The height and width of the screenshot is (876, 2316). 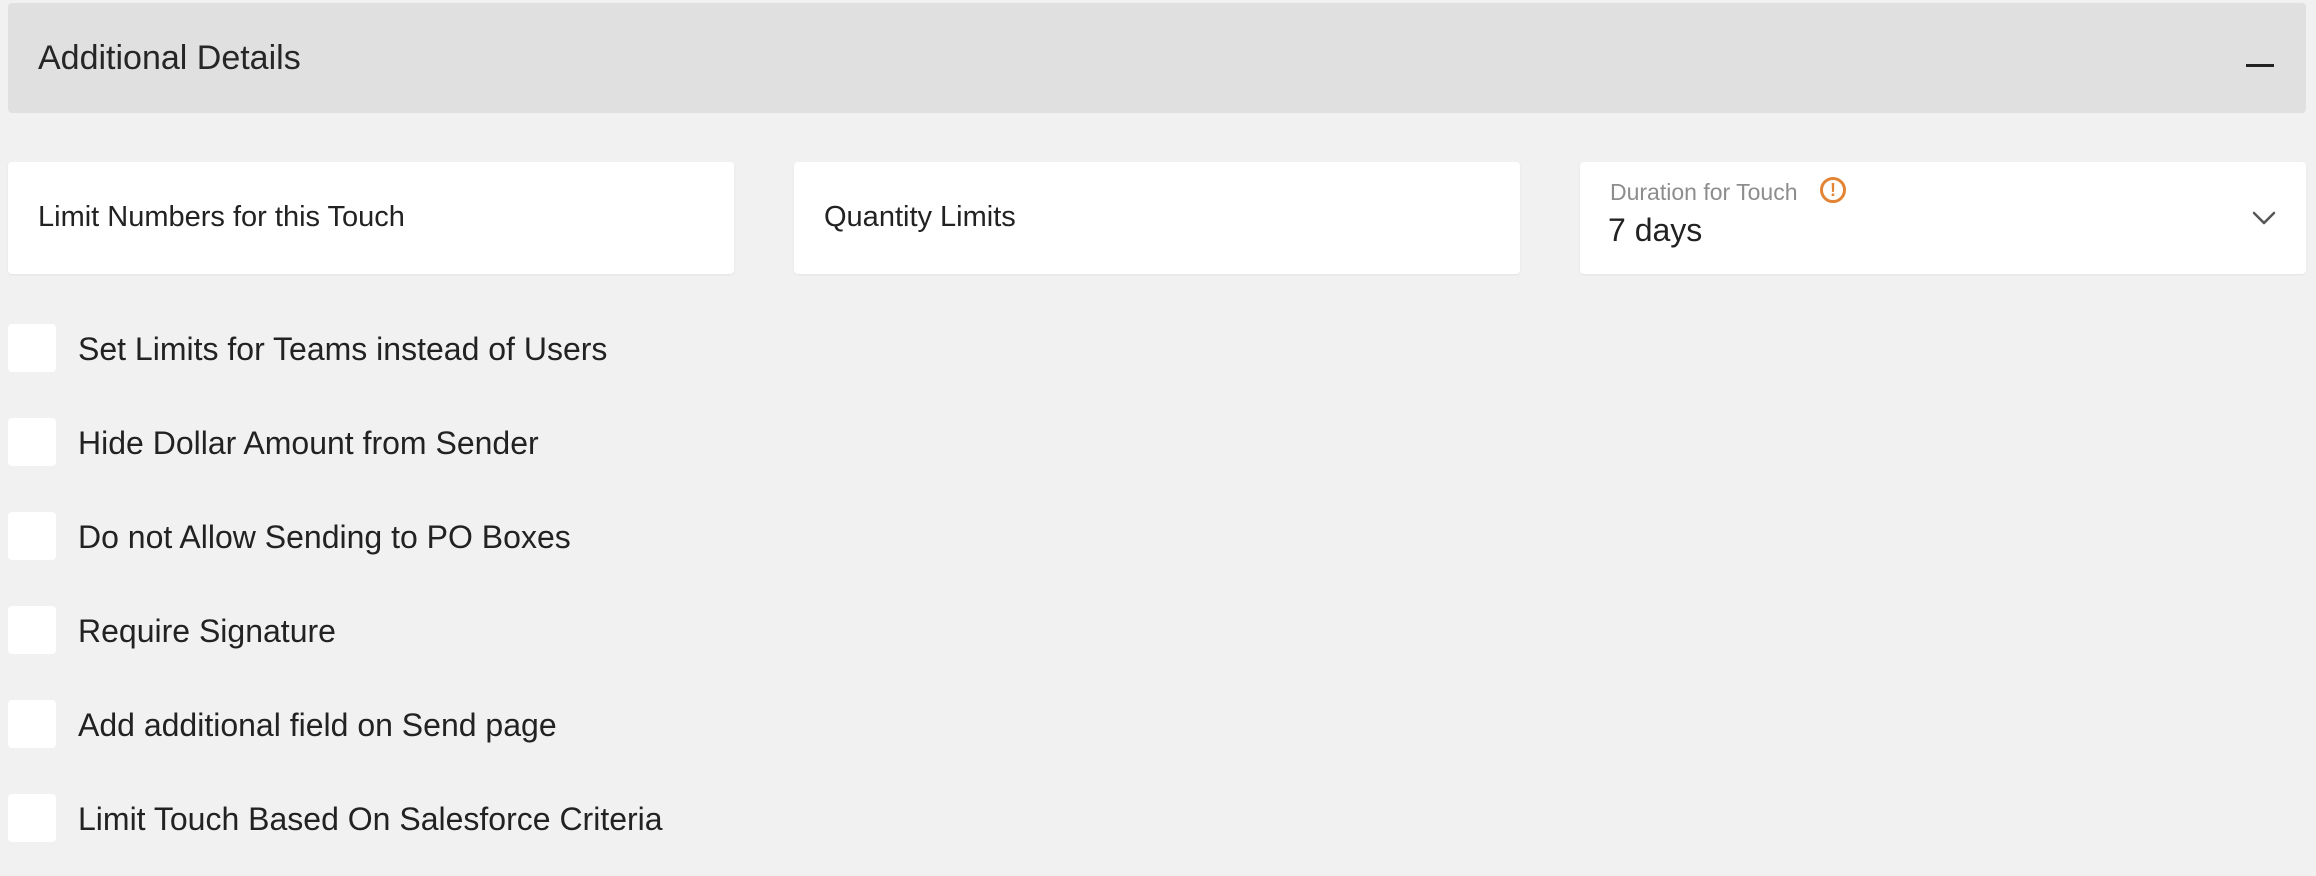 I want to click on duration-select: Duration for Touch ! 7 days, so click(x=1943, y=218).